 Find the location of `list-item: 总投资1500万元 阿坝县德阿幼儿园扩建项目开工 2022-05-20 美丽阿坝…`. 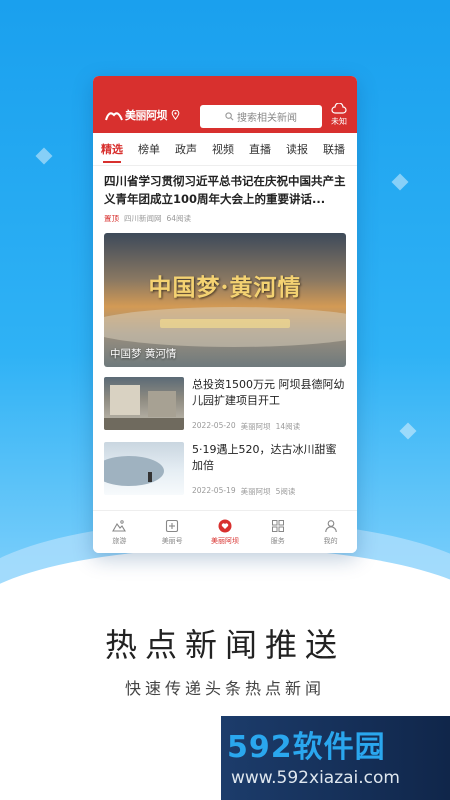

list-item: 总投资1500万元 阿坝县德阿幼儿园扩建项目开工 2022-05-20 美丽阿坝… is located at coordinates (225, 404).